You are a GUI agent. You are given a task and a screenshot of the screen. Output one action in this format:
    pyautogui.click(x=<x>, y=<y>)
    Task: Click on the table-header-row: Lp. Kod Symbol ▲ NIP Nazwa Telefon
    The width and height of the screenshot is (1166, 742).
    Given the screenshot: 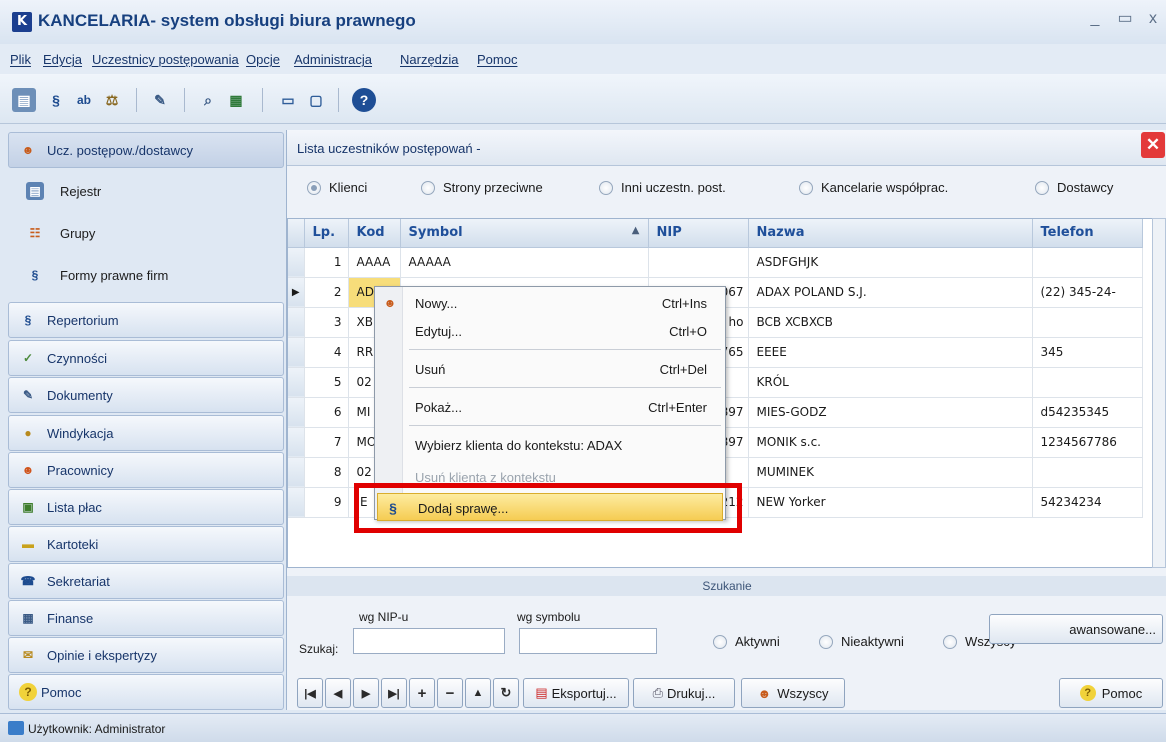 What is the action you would take?
    pyautogui.click(x=715, y=233)
    